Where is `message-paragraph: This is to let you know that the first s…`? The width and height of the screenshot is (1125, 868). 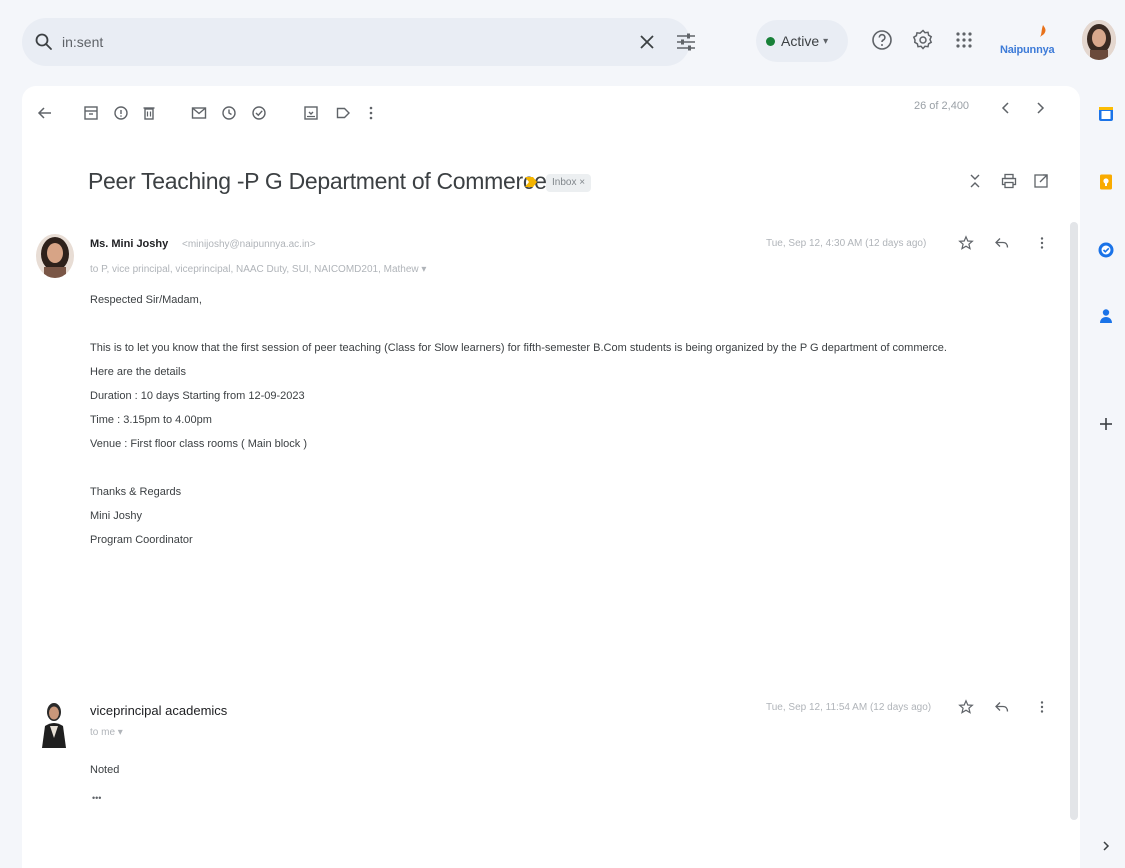 message-paragraph: This is to let you know that the first s… is located at coordinates (518, 348).